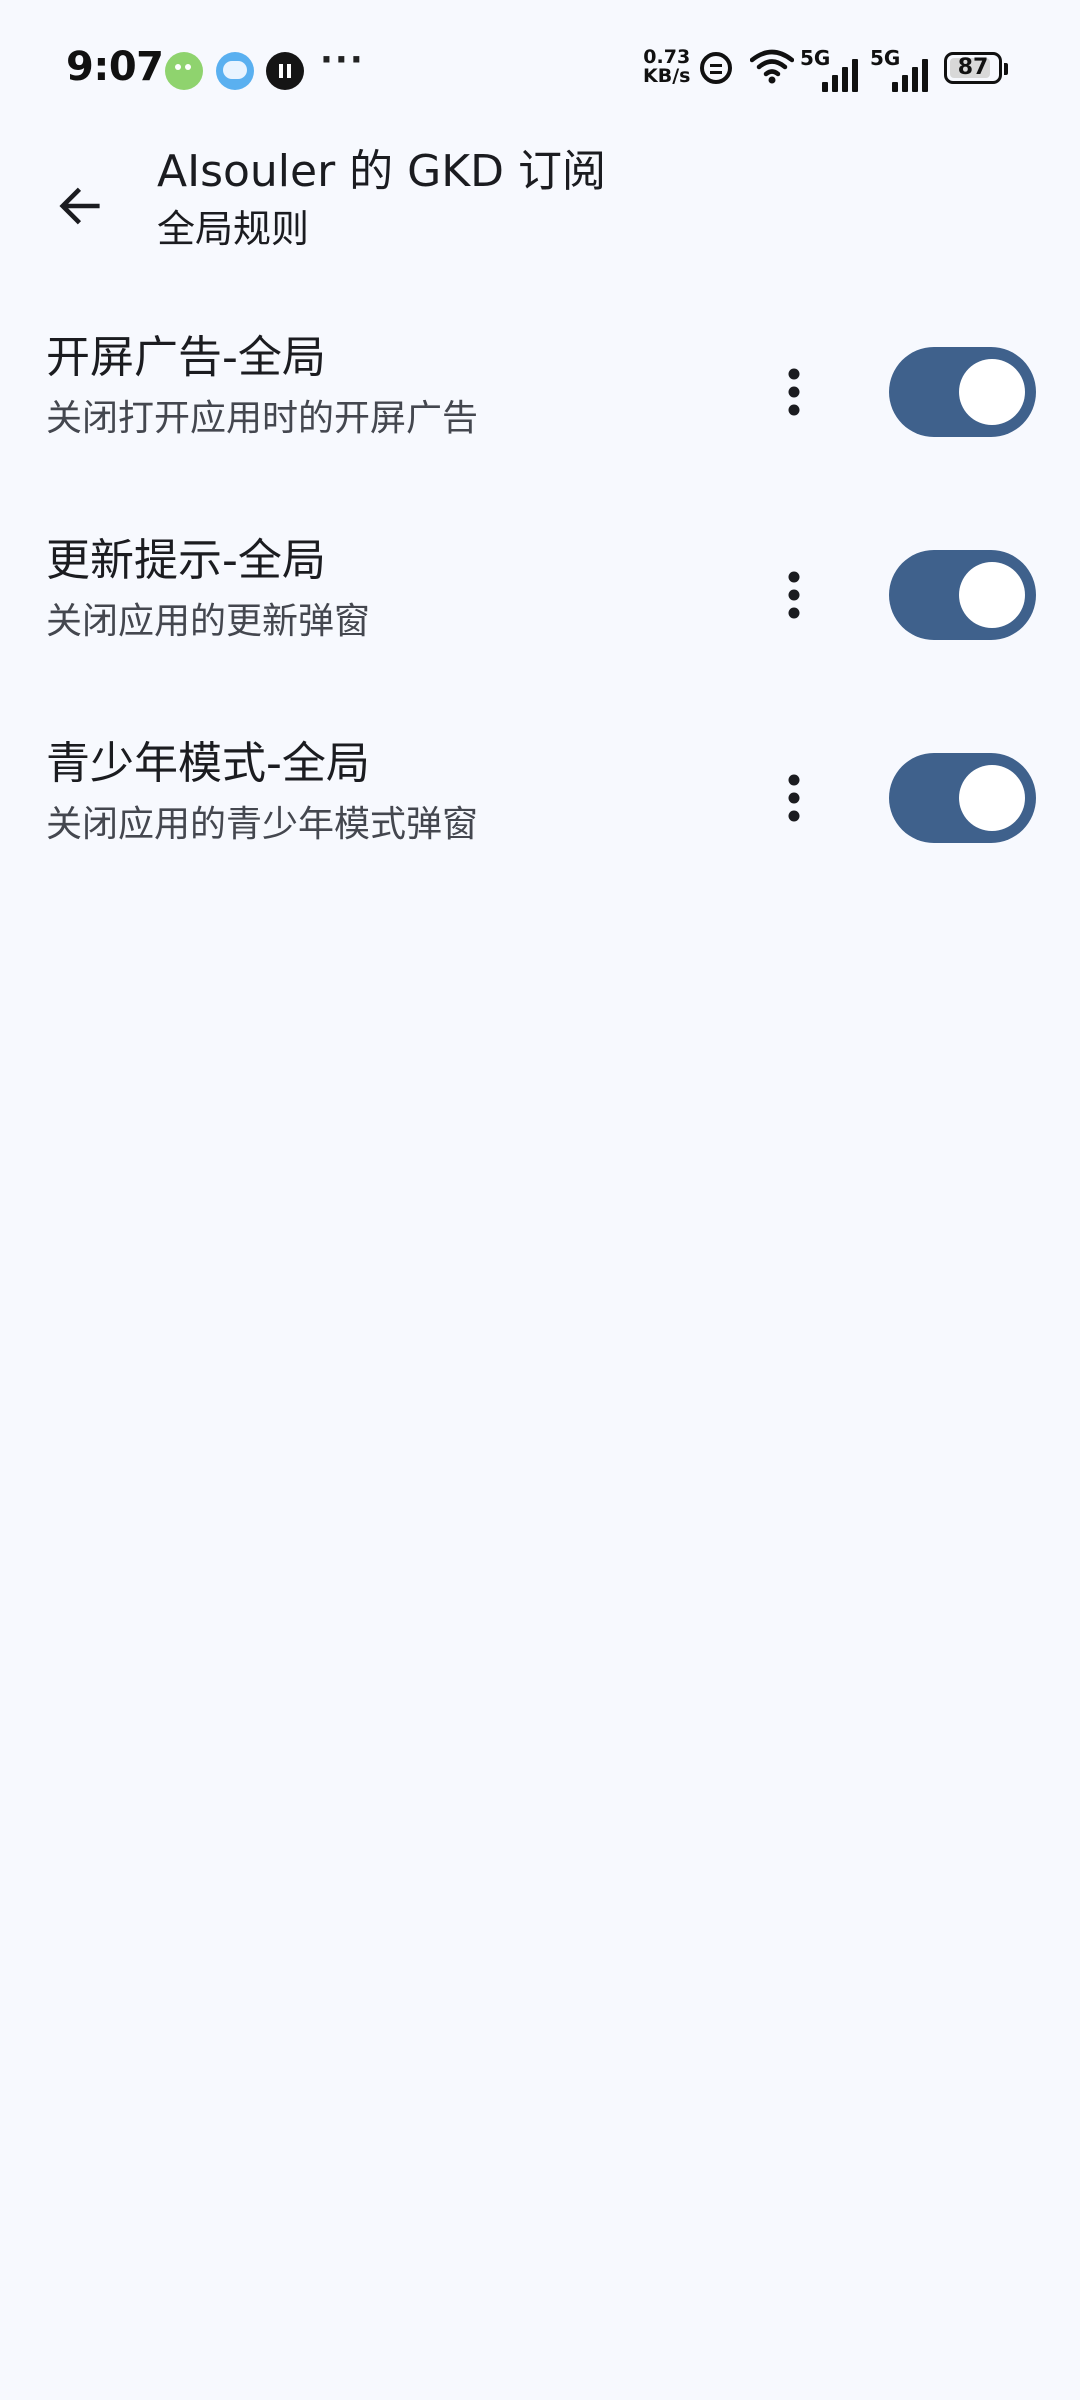  Describe the element at coordinates (540, 70) in the screenshot. I see `status-bar: 9:07 ··· 0.73 KB/s 5G 5G 87` at that location.